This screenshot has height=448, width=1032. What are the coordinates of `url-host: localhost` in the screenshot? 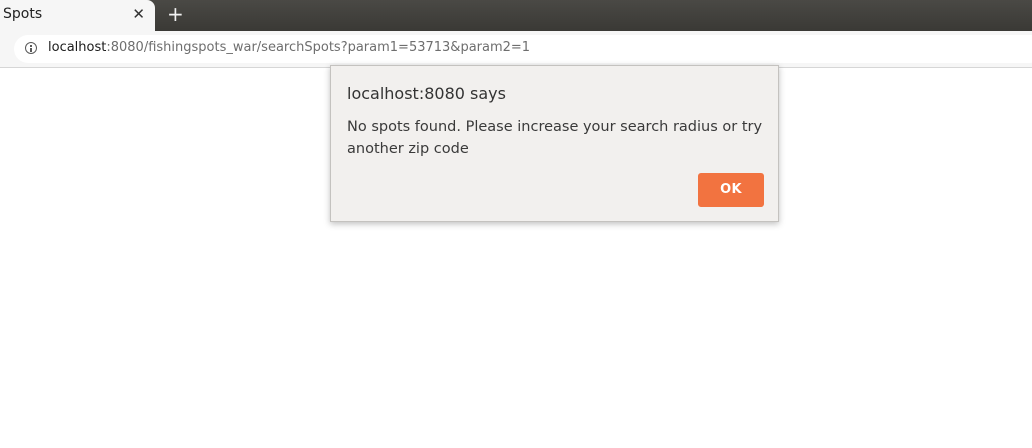 It's located at (77, 47).